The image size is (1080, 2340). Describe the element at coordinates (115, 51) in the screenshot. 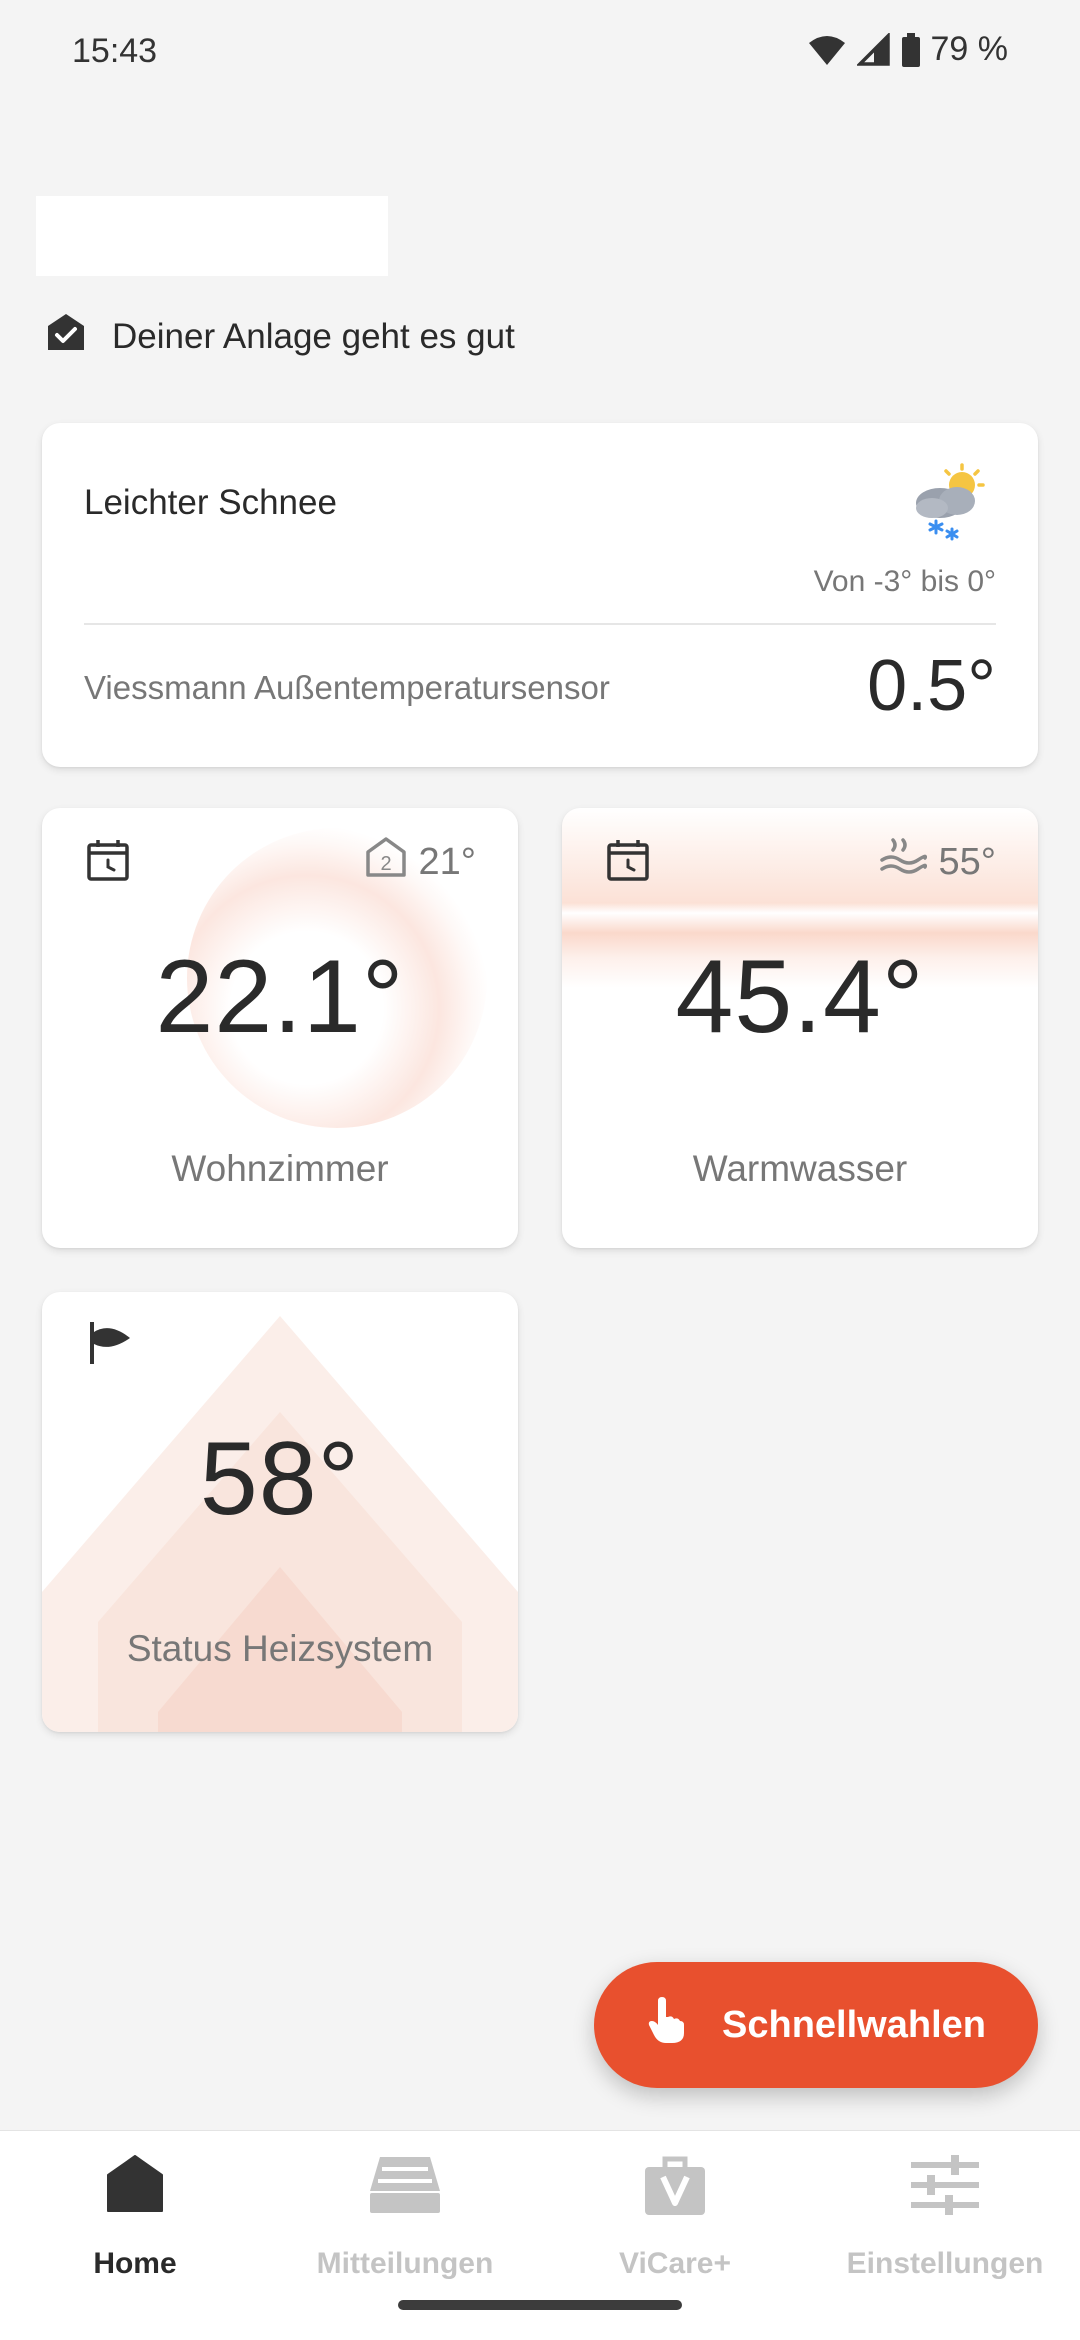

I see `status-time: 15:43` at that location.